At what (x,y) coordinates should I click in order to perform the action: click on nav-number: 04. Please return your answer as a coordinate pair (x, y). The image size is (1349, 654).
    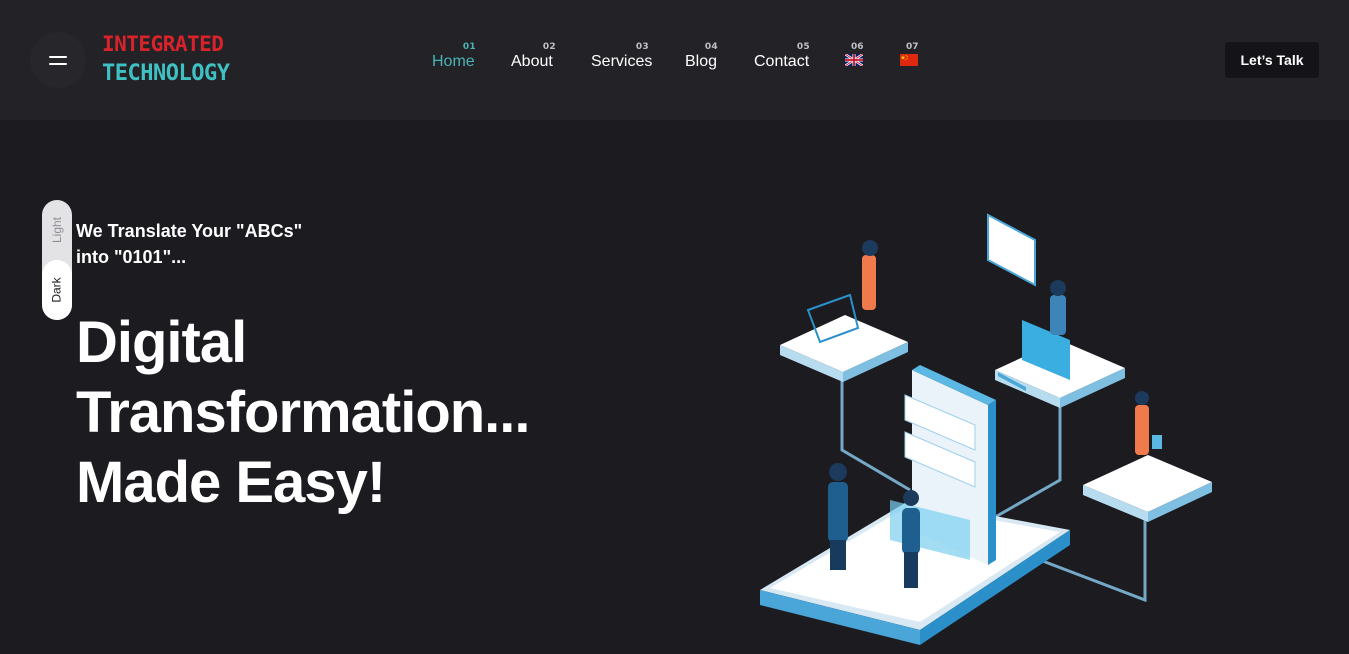
    Looking at the image, I should click on (711, 47).